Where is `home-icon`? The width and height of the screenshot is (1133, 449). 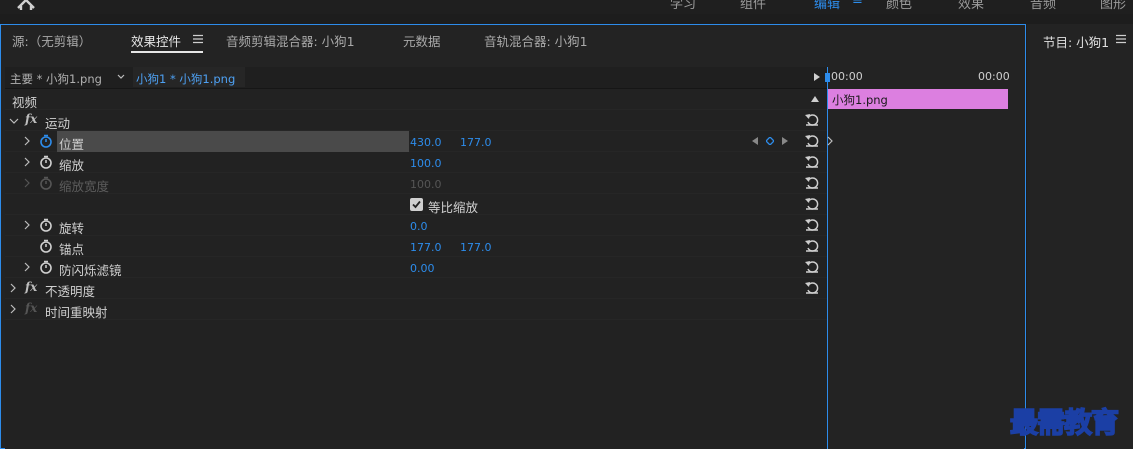 home-icon is located at coordinates (26, 5).